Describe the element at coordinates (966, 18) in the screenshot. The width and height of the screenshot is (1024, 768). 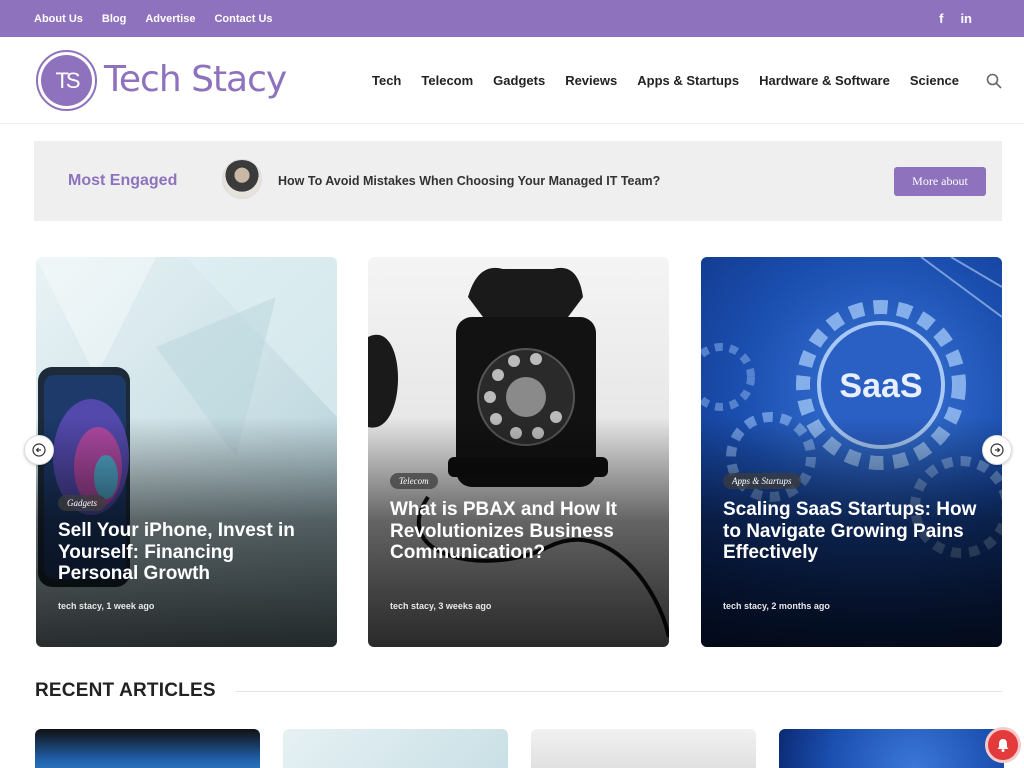
I see `linkedin-icon: in` at that location.